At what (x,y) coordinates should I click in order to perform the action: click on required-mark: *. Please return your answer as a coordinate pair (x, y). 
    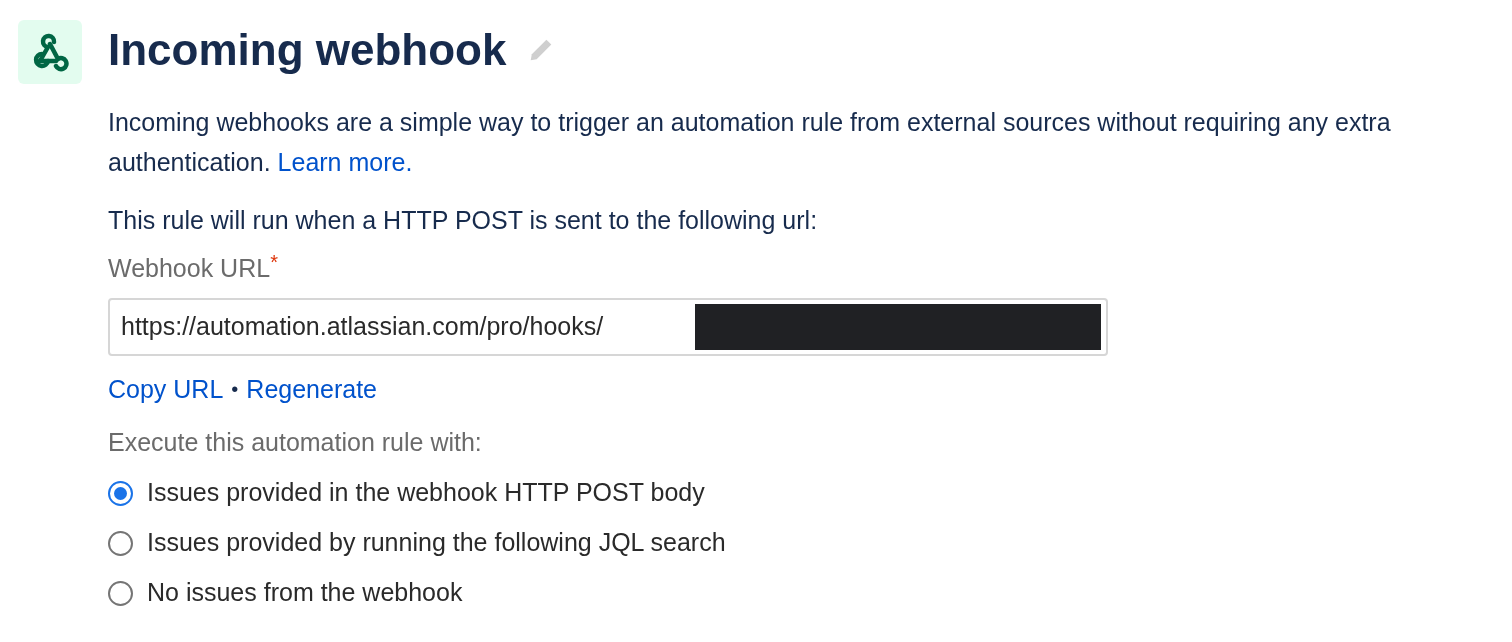
    Looking at the image, I should click on (274, 262).